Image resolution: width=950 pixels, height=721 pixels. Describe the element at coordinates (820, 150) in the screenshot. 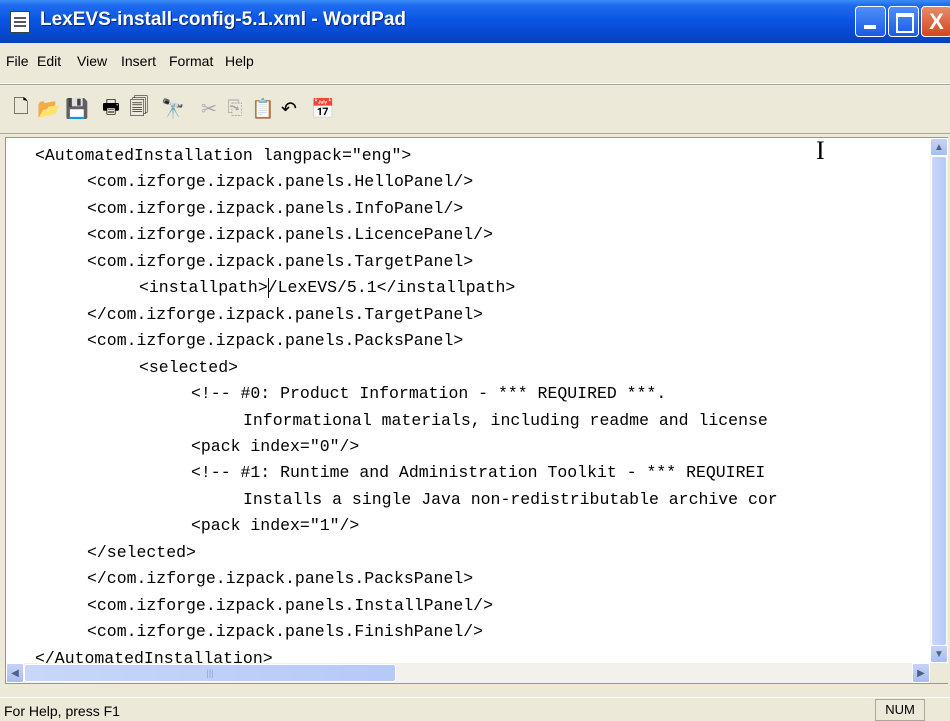

I see `ibeam-cursor-icon: I` at that location.